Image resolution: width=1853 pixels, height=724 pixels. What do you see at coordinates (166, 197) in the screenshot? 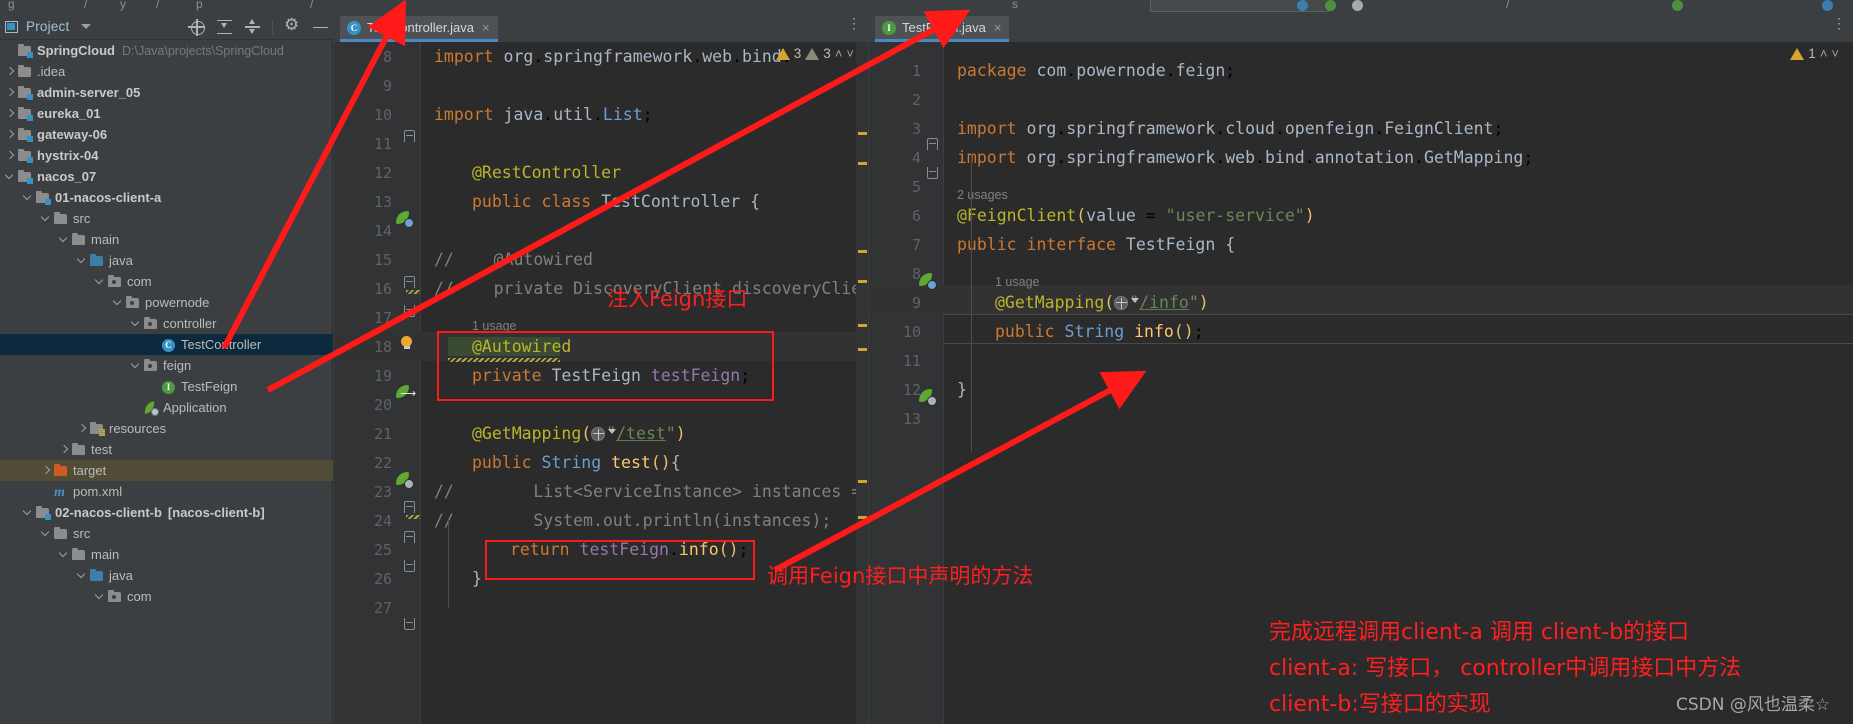
I see `tree-item-01-nacos-client-a: 01-nacos-client-a` at bounding box center [166, 197].